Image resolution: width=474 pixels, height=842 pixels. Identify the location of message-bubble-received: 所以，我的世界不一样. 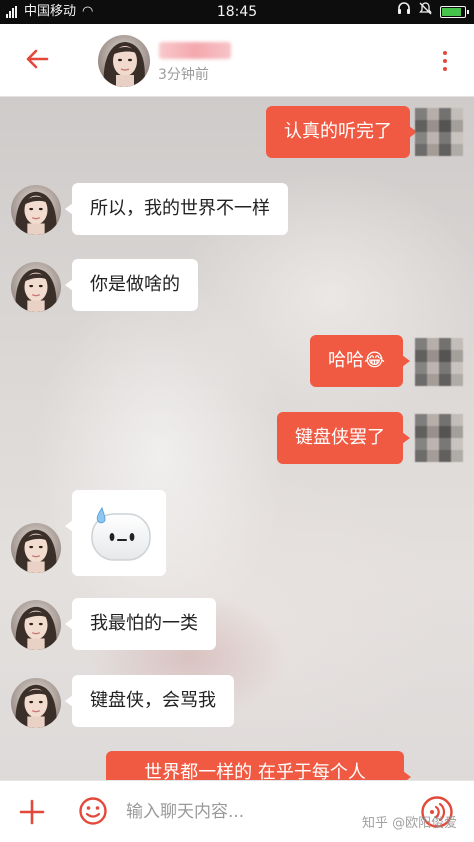
(176, 209).